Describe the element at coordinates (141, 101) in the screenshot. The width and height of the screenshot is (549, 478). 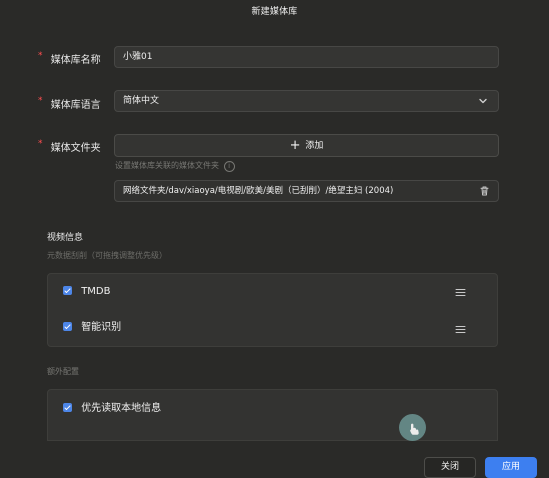
I see `library-language-value: 简体中文` at that location.